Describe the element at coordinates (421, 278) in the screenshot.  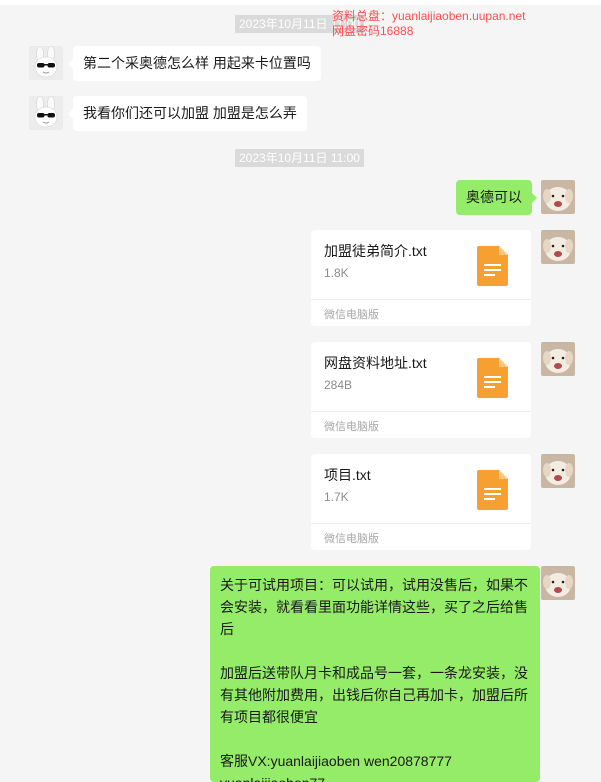
I see `file-message: 加盟徒弟简介.txt 1.8K 微信电脑版` at that location.